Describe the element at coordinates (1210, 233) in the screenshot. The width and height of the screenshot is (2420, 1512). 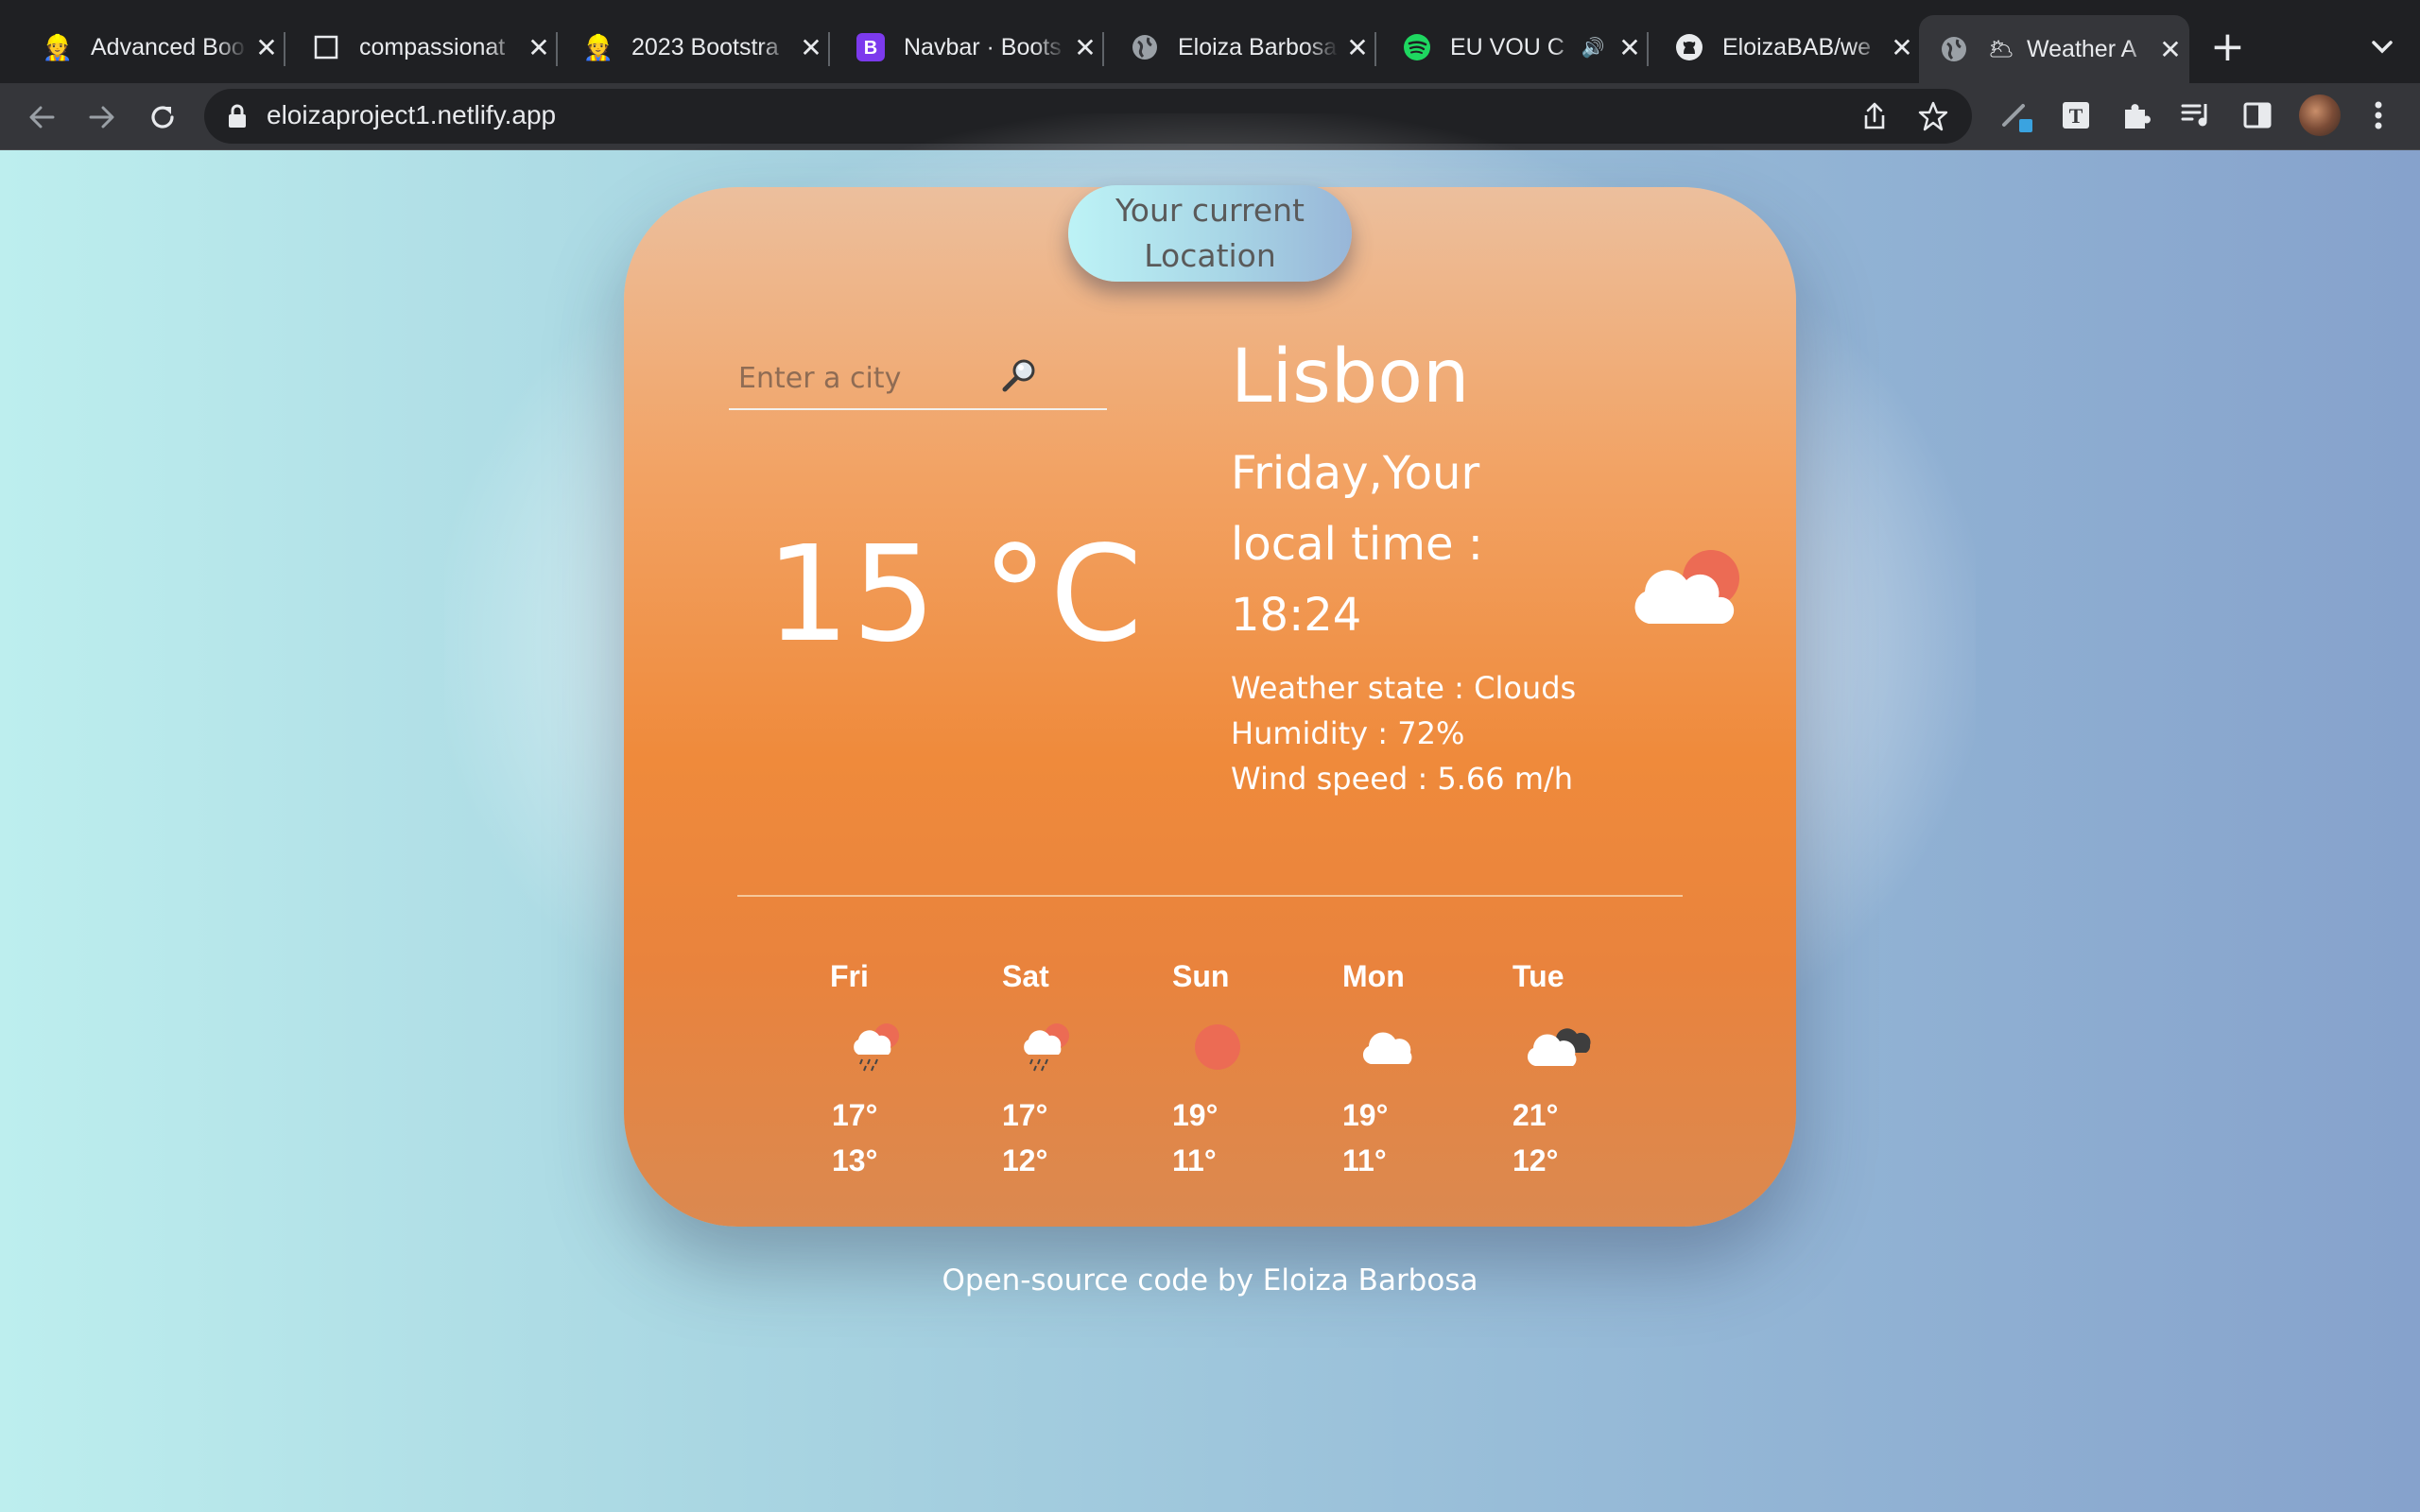
I see `current-location-button: Your current Location` at that location.